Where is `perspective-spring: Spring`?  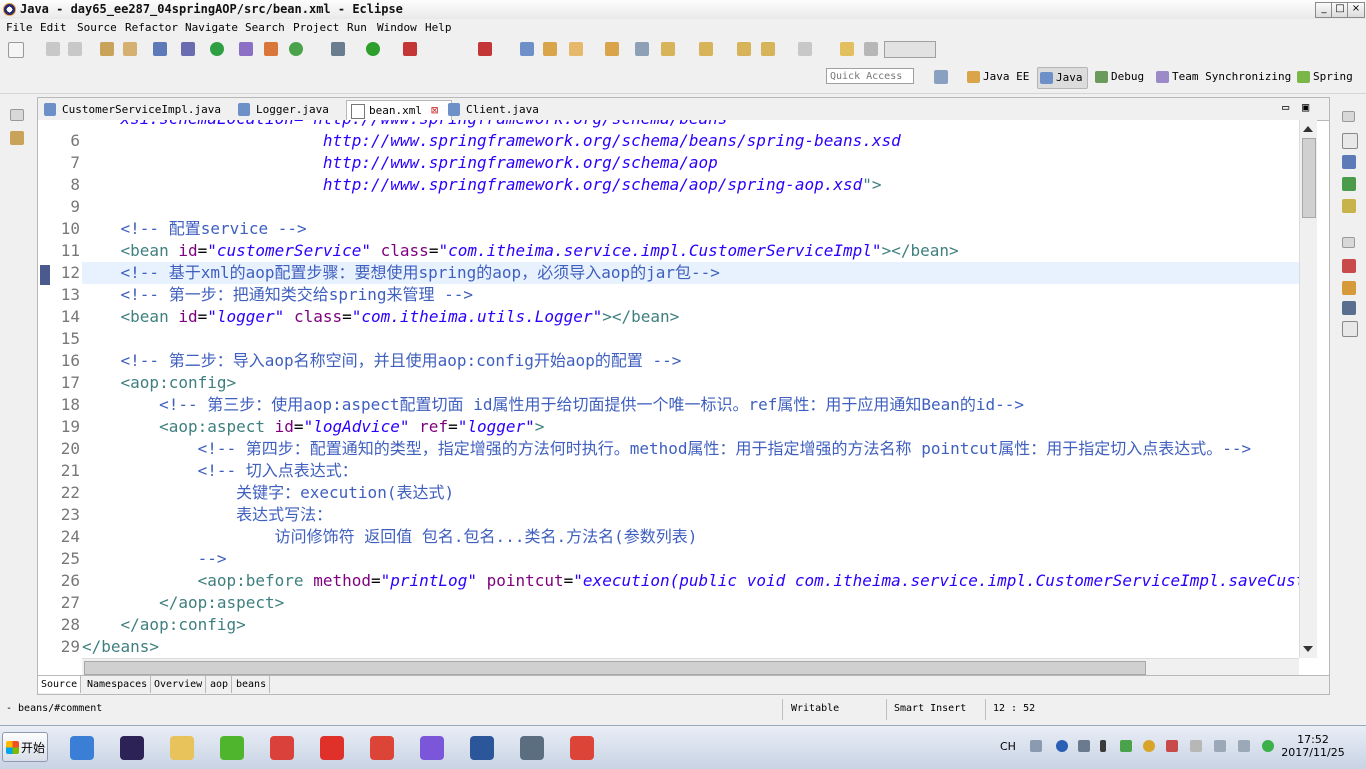 perspective-spring: Spring is located at coordinates (1324, 77).